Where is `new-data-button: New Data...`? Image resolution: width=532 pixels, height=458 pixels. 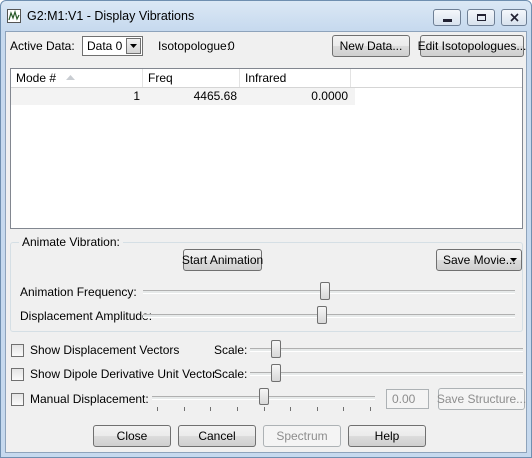
new-data-button: New Data... is located at coordinates (371, 46).